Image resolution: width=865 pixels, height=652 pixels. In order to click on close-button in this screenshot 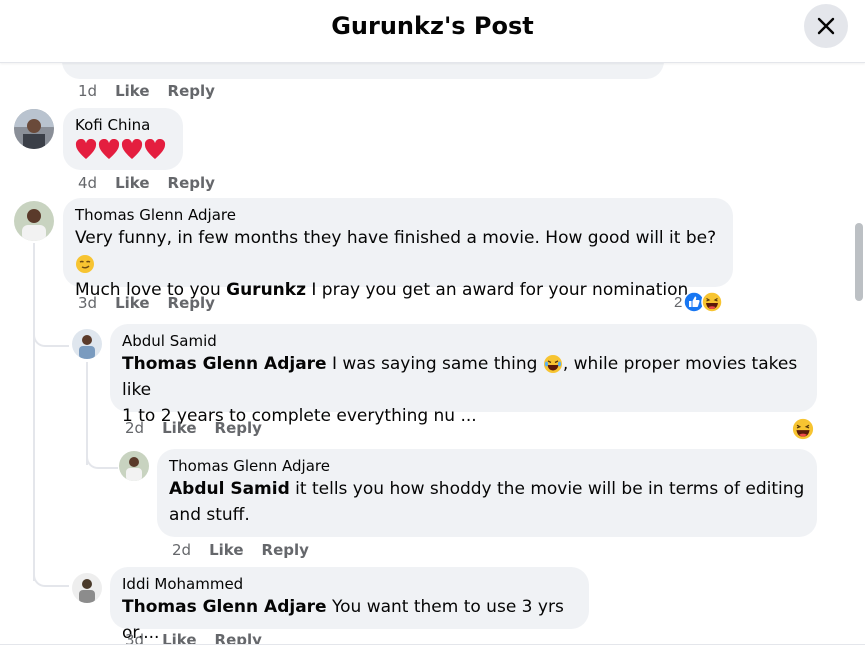, I will do `click(826, 26)`.